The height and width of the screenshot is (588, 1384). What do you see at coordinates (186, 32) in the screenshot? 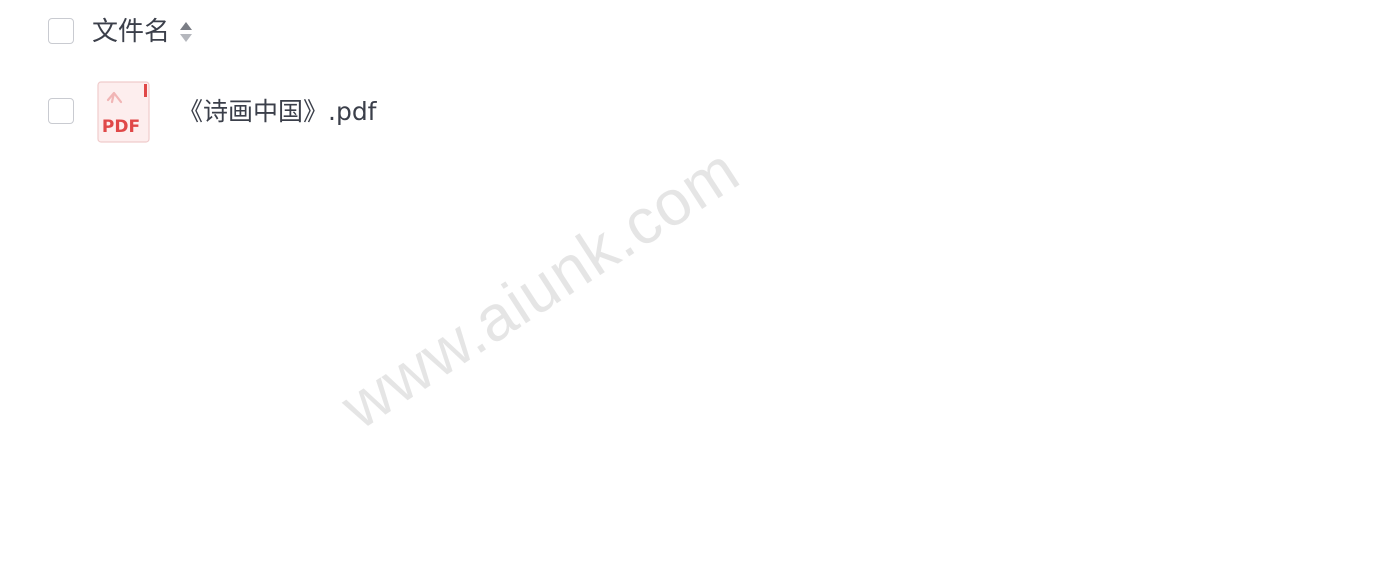
I see `sort-updown-icon` at bounding box center [186, 32].